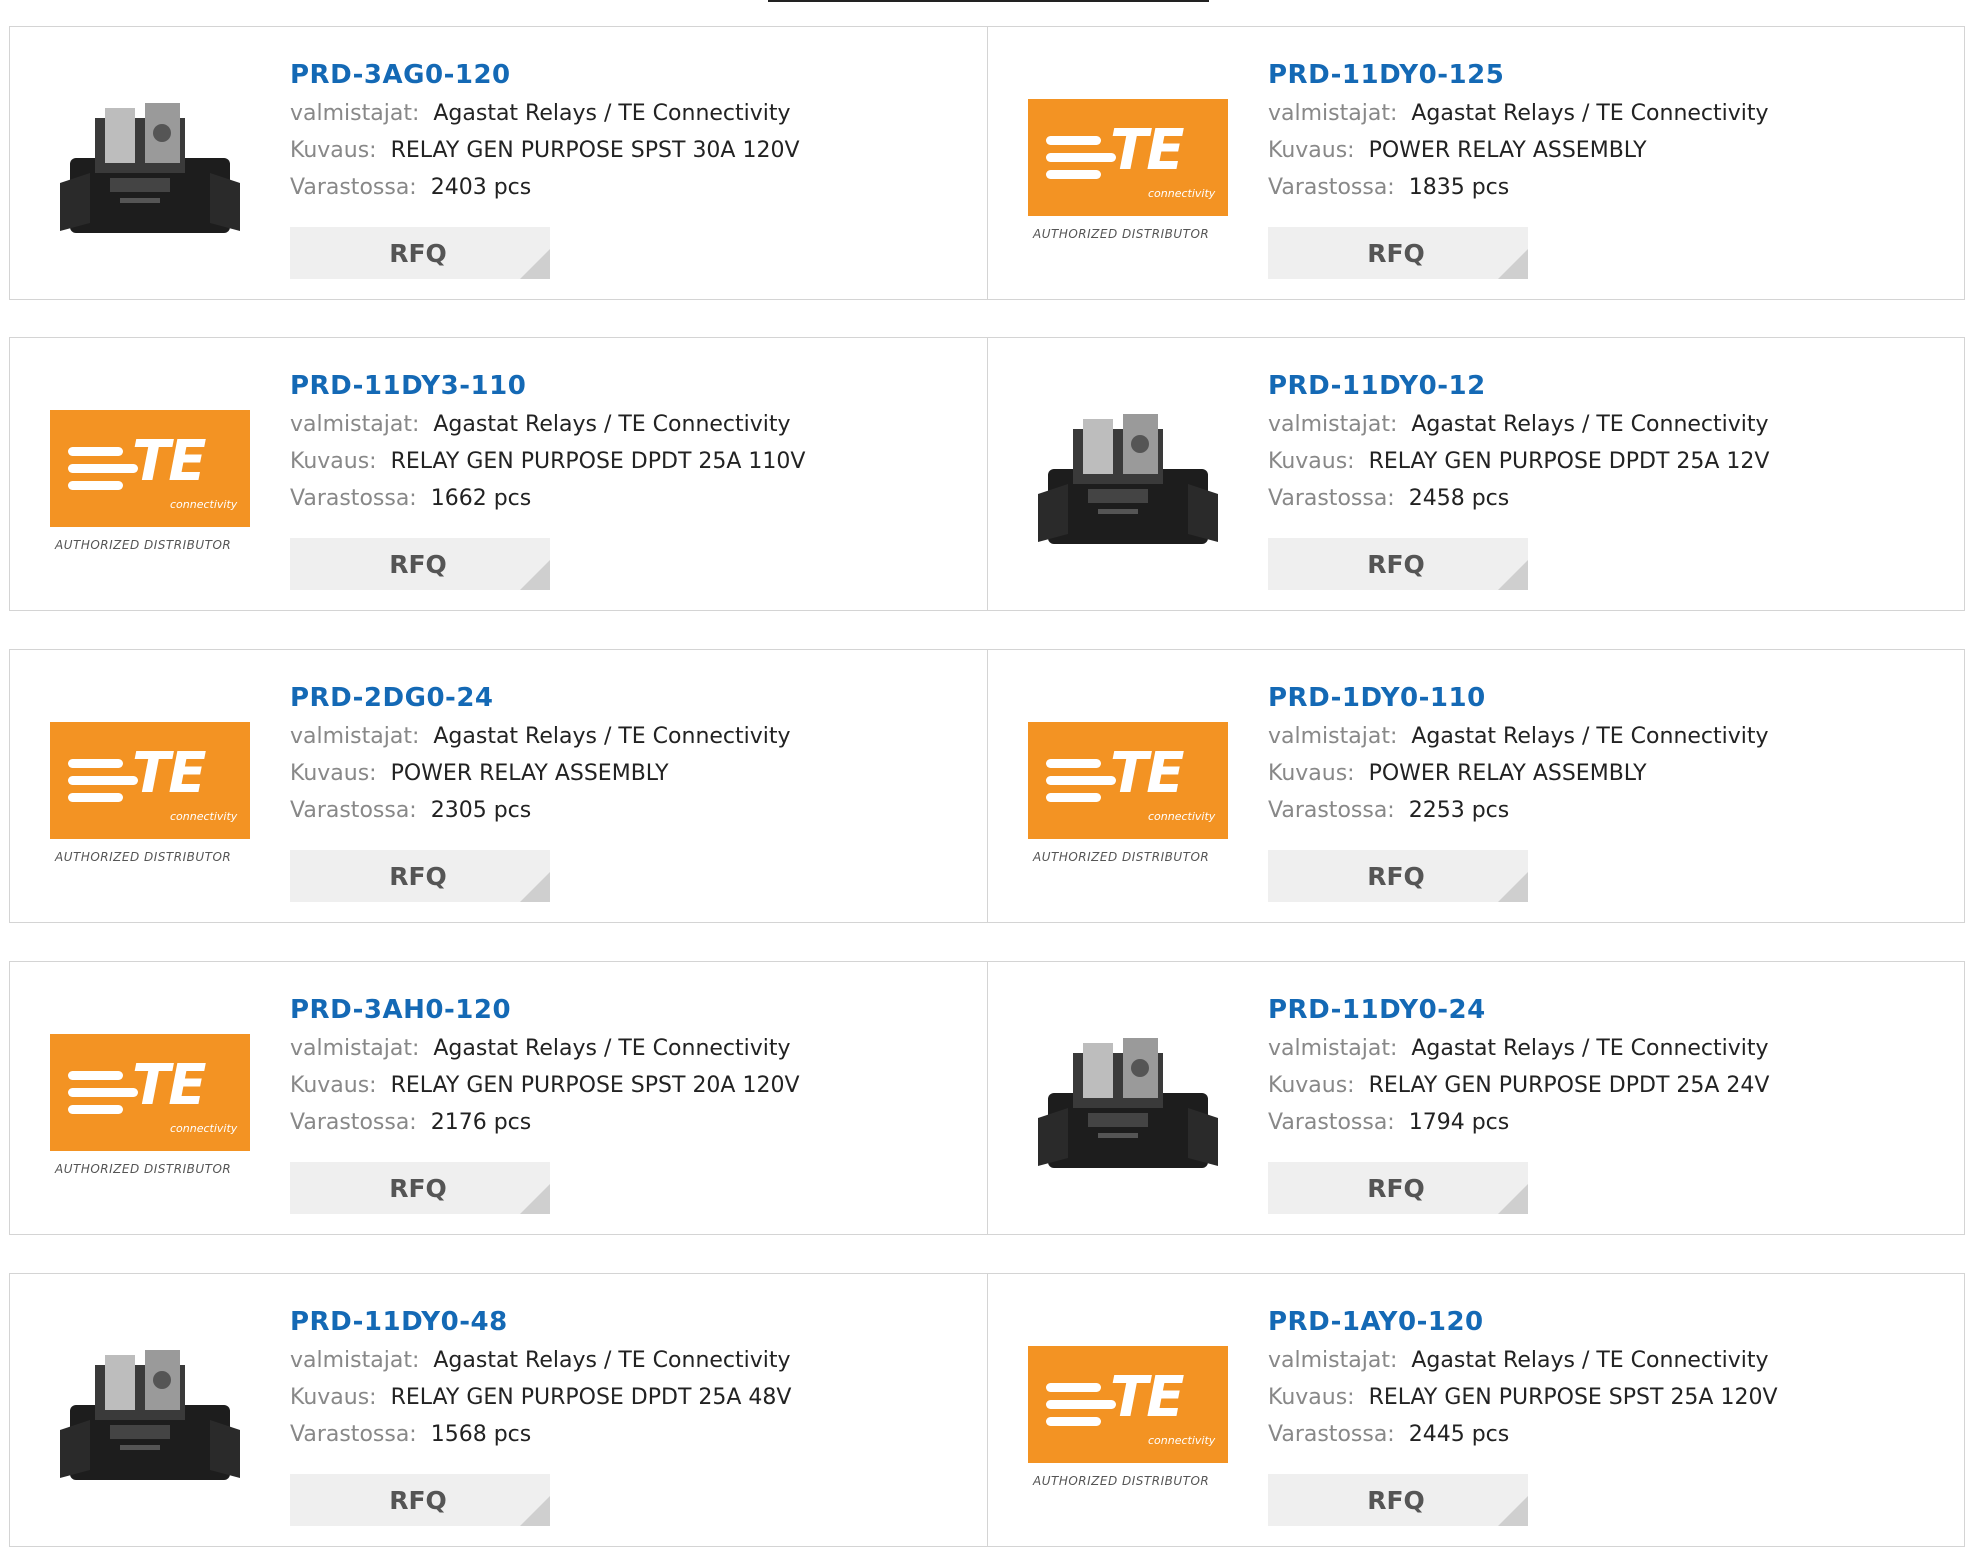 This screenshot has width=1965, height=1547. What do you see at coordinates (1523, 1322) in the screenshot?
I see `part-number-link: PRD-1AY0-120` at bounding box center [1523, 1322].